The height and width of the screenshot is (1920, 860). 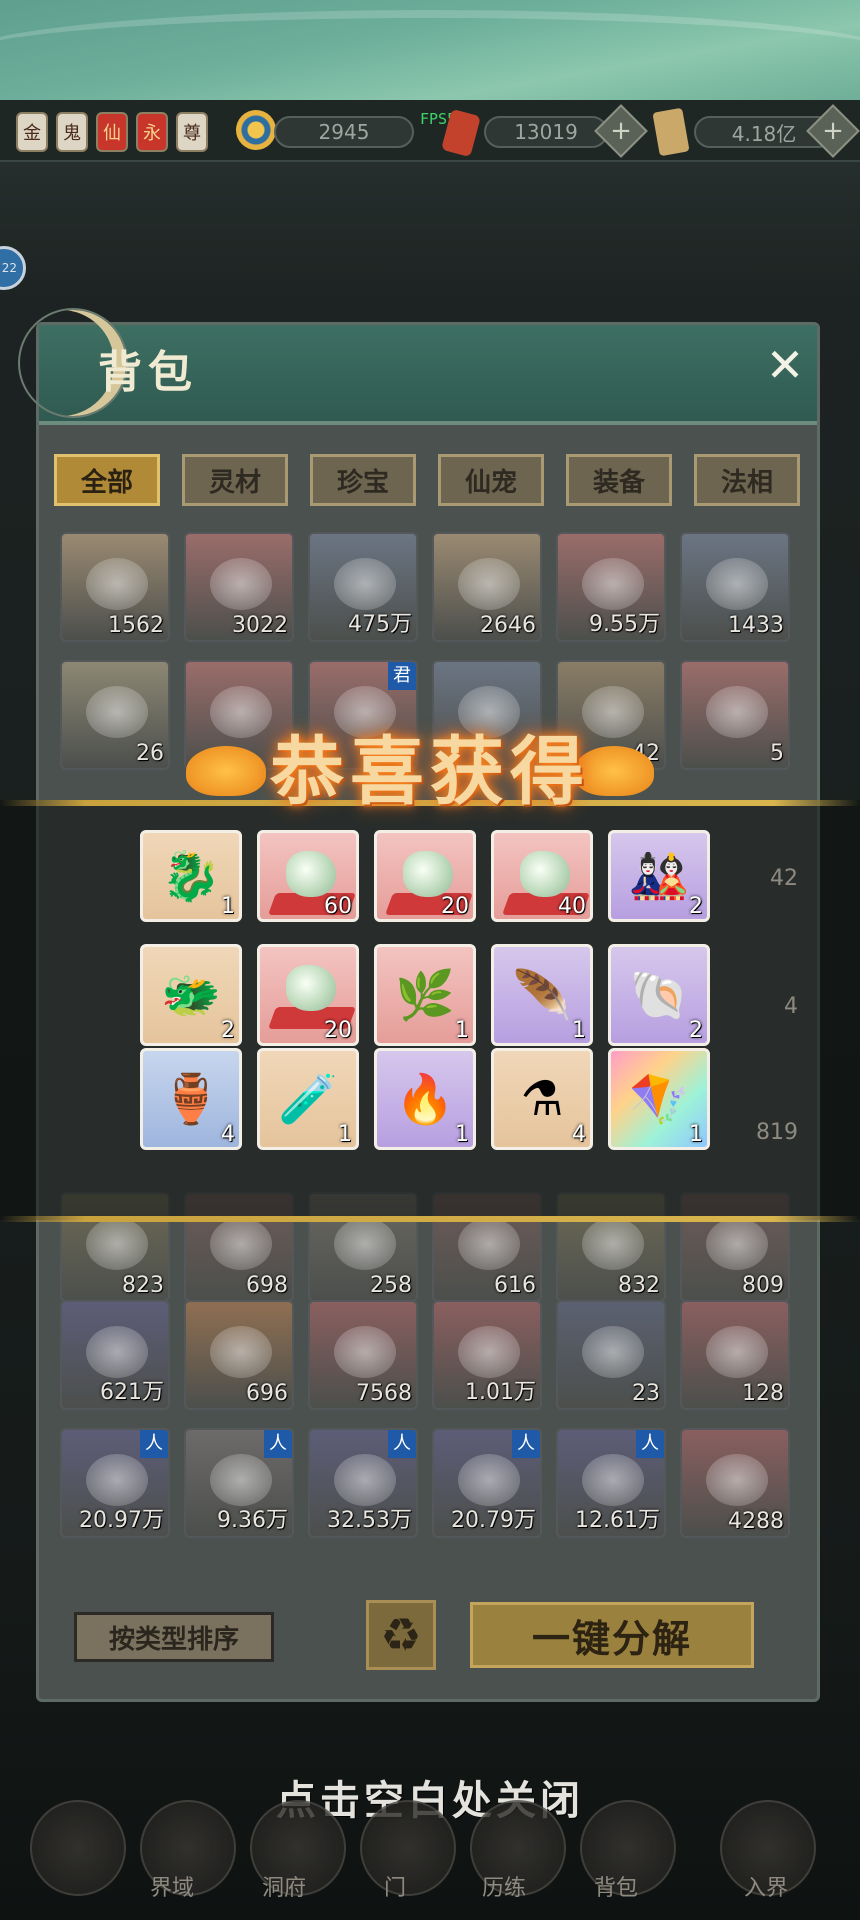 I want to click on reward-icon: 🌿, so click(x=425, y=995).